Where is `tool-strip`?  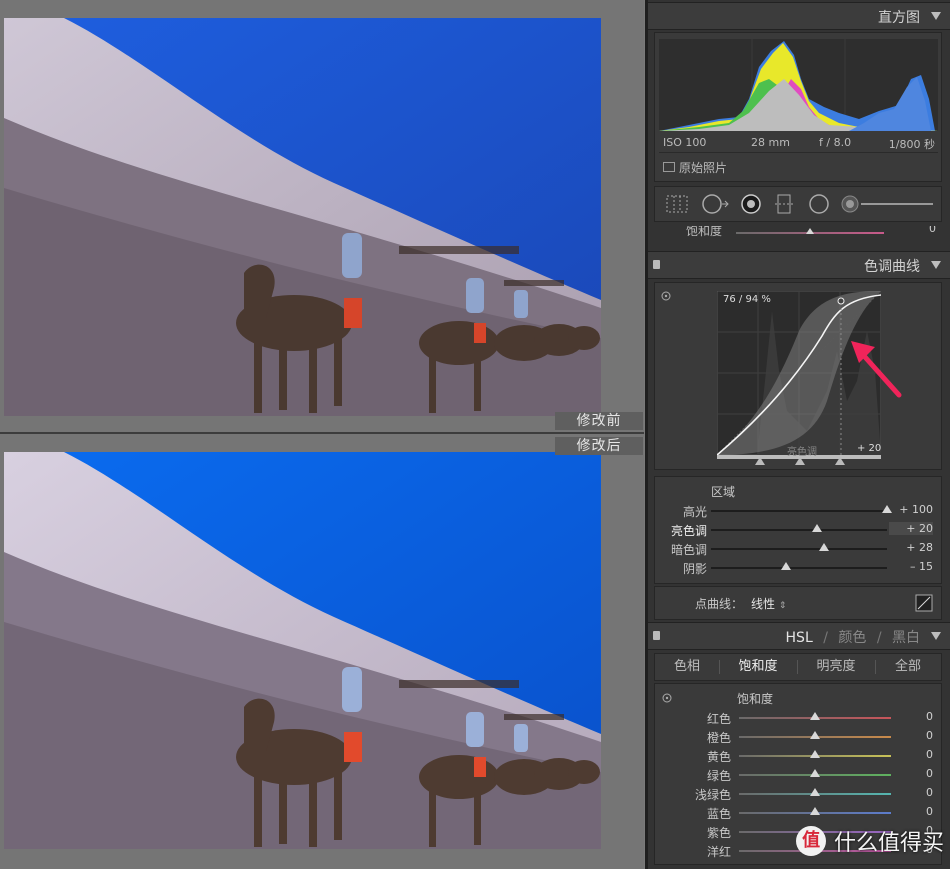 tool-strip is located at coordinates (798, 204).